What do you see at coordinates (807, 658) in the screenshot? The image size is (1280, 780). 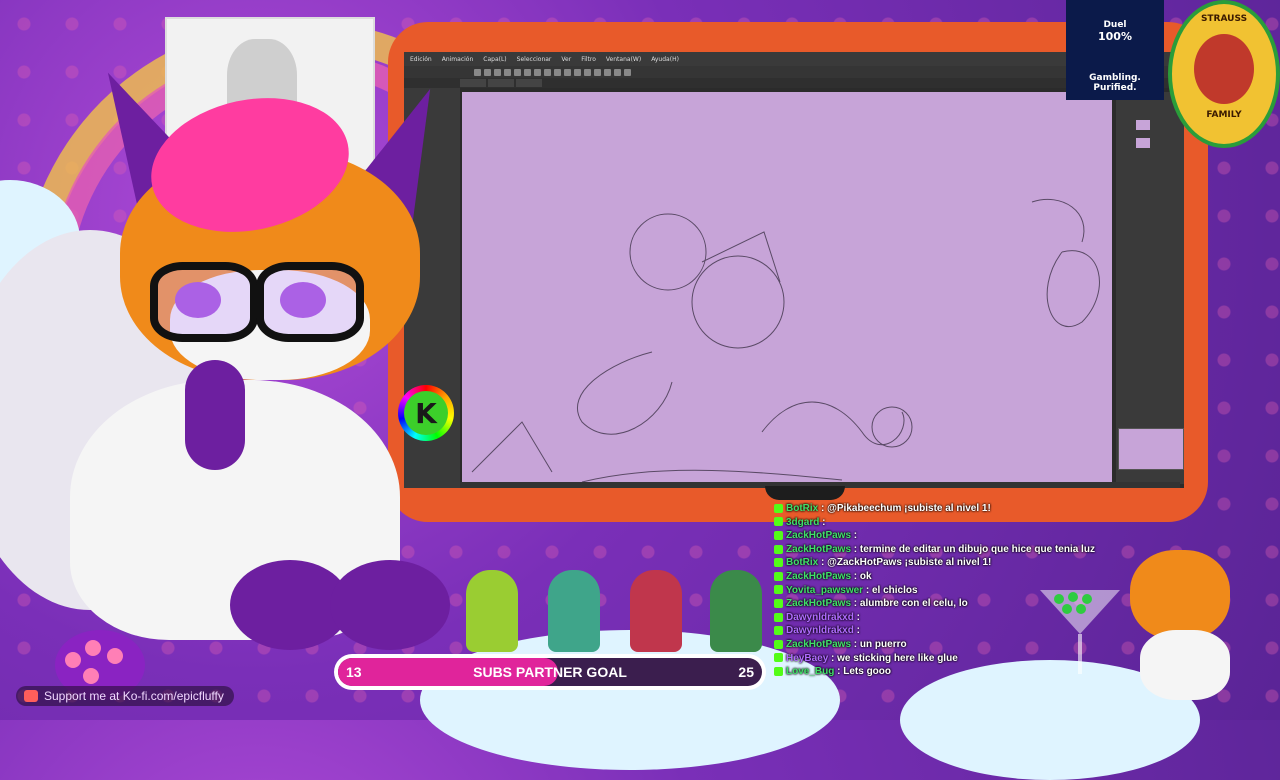 I see `chat-username: HeyBaey` at bounding box center [807, 658].